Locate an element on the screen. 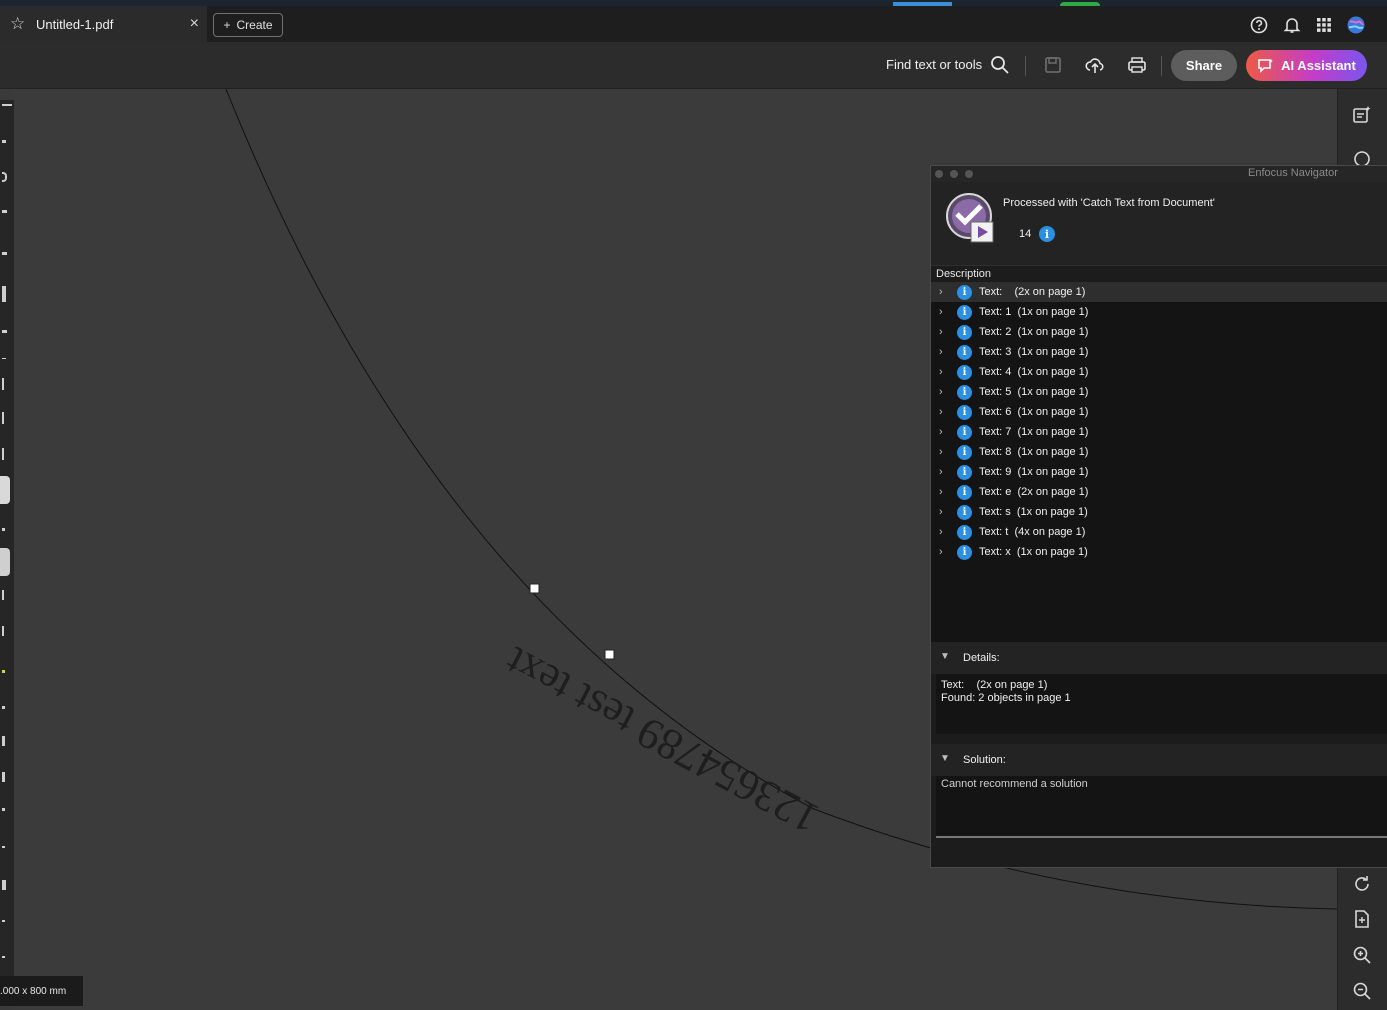 The width and height of the screenshot is (1387, 1010). list-item-label: Text: 3 (1x on page 1) is located at coordinates (1034, 352).